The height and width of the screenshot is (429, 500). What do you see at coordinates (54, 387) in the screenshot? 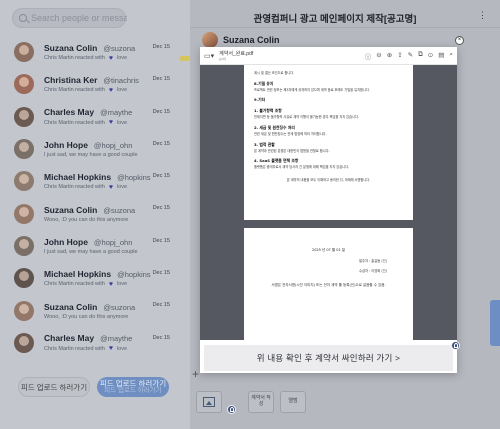
I see `feed-upload-button: 피드 업로드 하러가기` at bounding box center [54, 387].